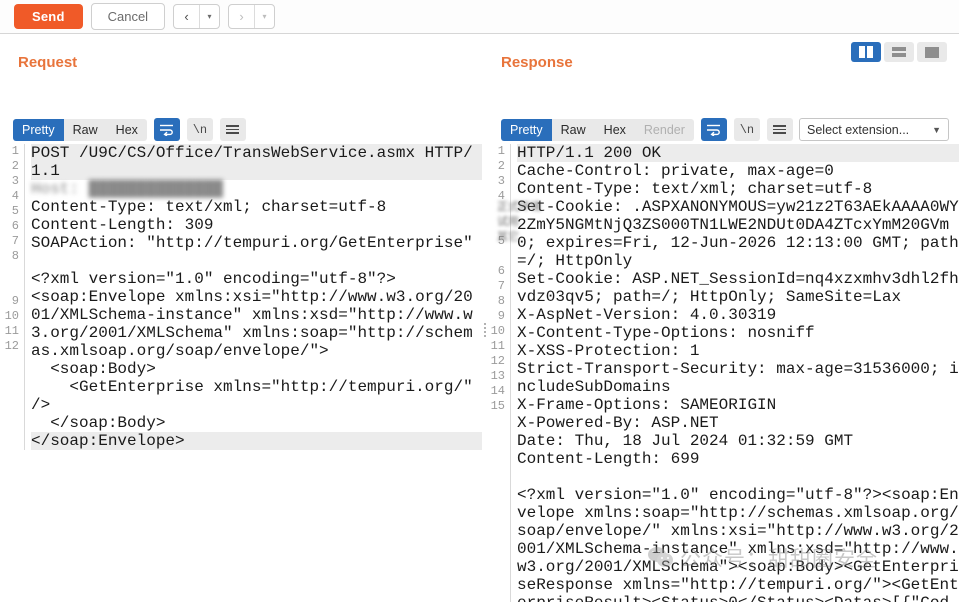 This screenshot has height=602, width=959. What do you see at coordinates (508, 221) in the screenshot?
I see `redacted-text-2: 试用` at bounding box center [508, 221].